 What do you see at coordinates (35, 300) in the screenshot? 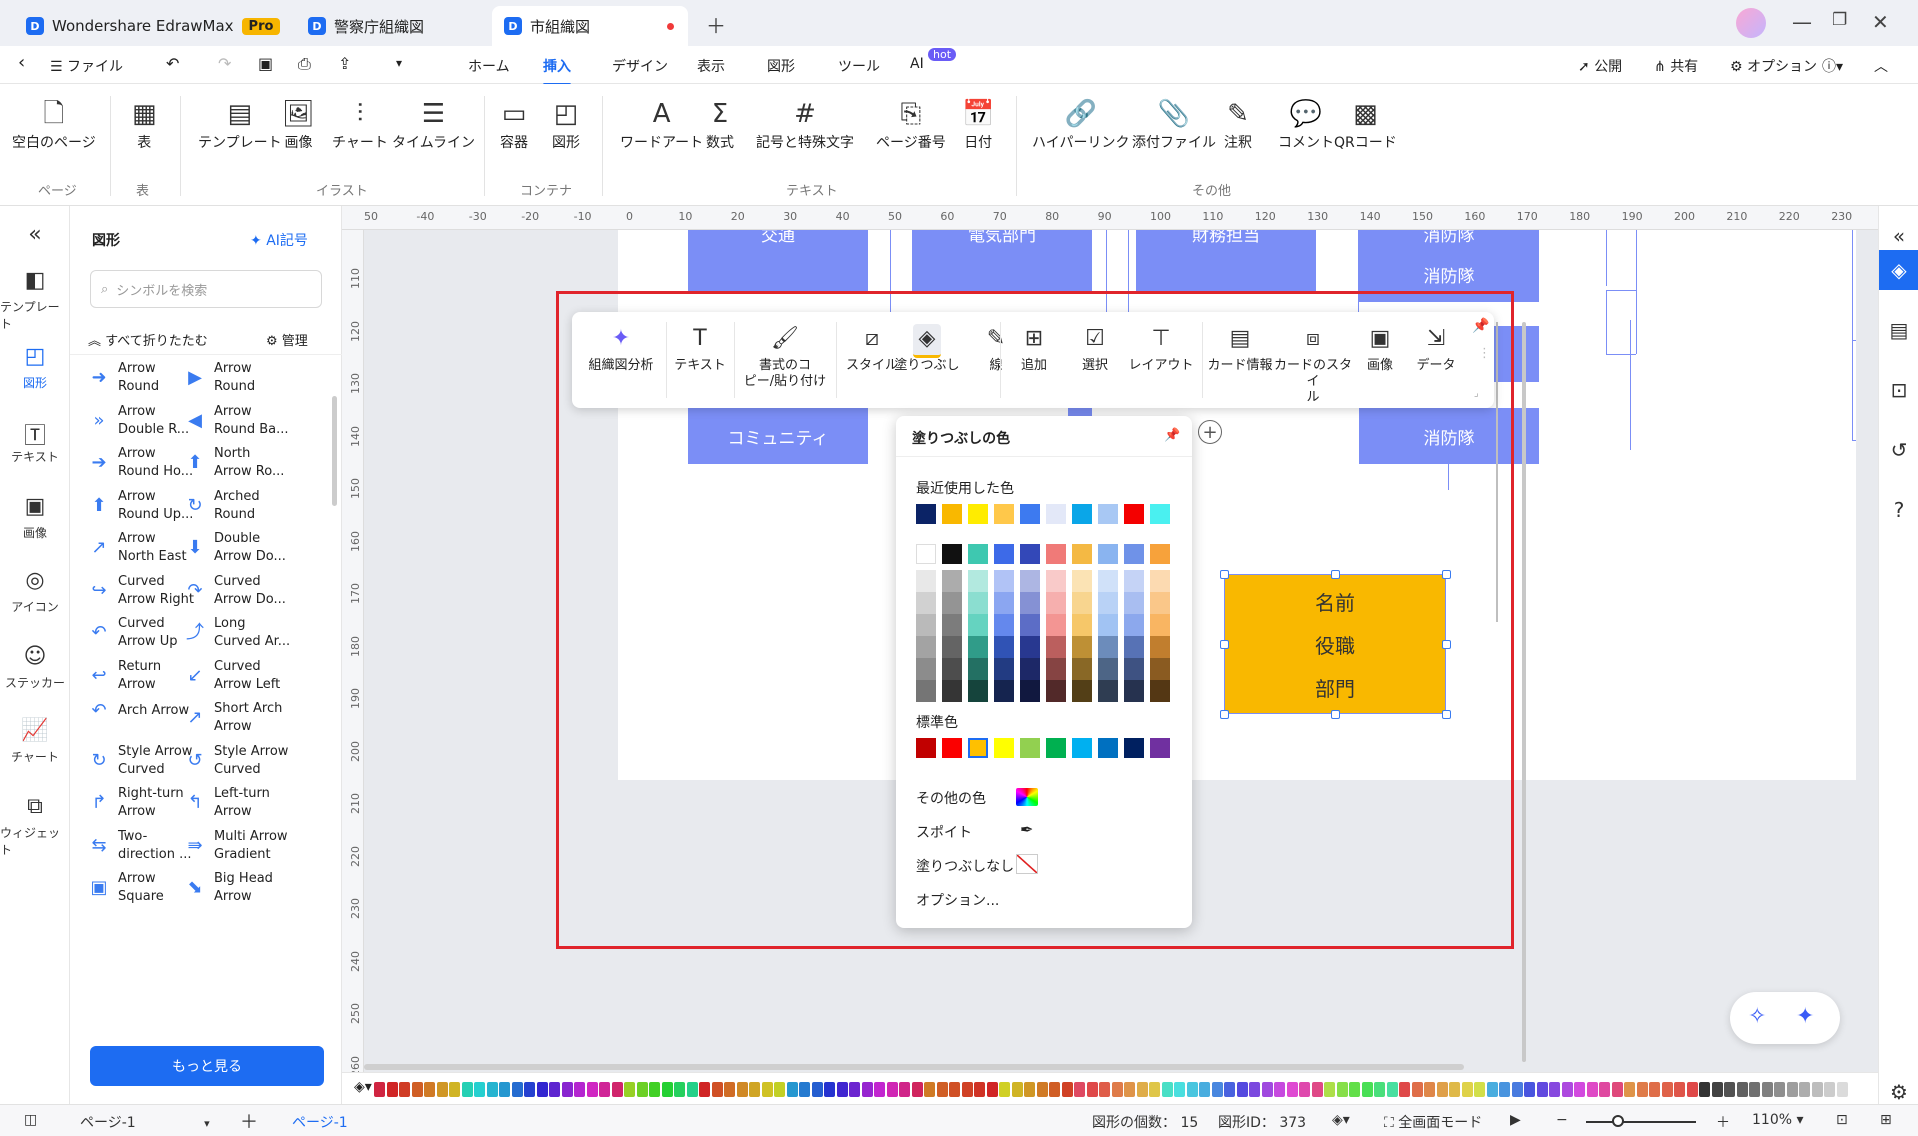
I see `rail-template: ◧ テンプレート` at bounding box center [35, 300].